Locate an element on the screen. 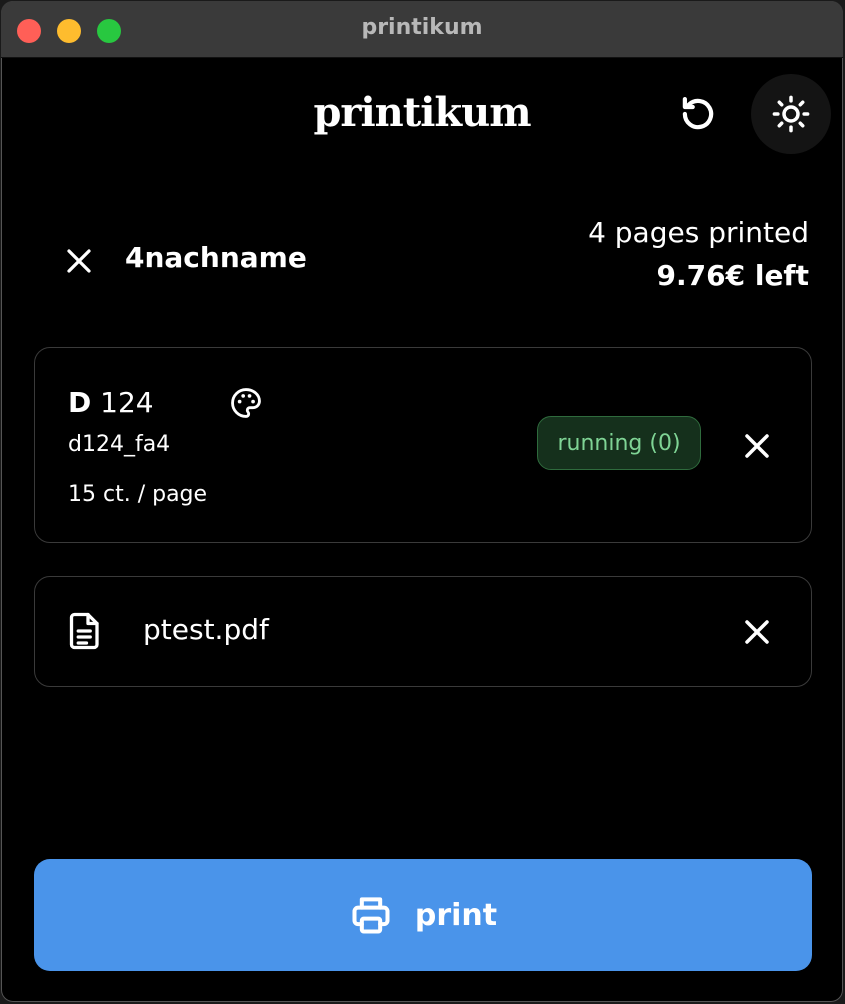  printer-name: D 124 is located at coordinates (111, 402).